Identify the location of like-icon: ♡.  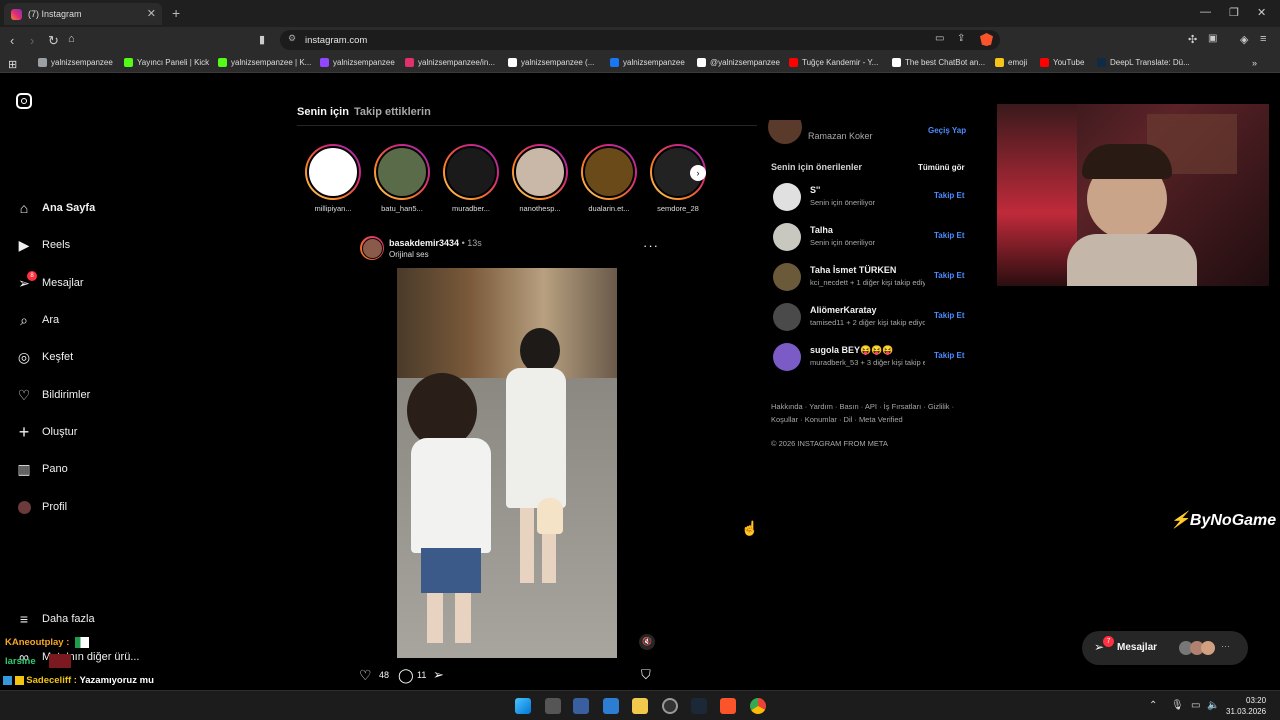
(365, 675).